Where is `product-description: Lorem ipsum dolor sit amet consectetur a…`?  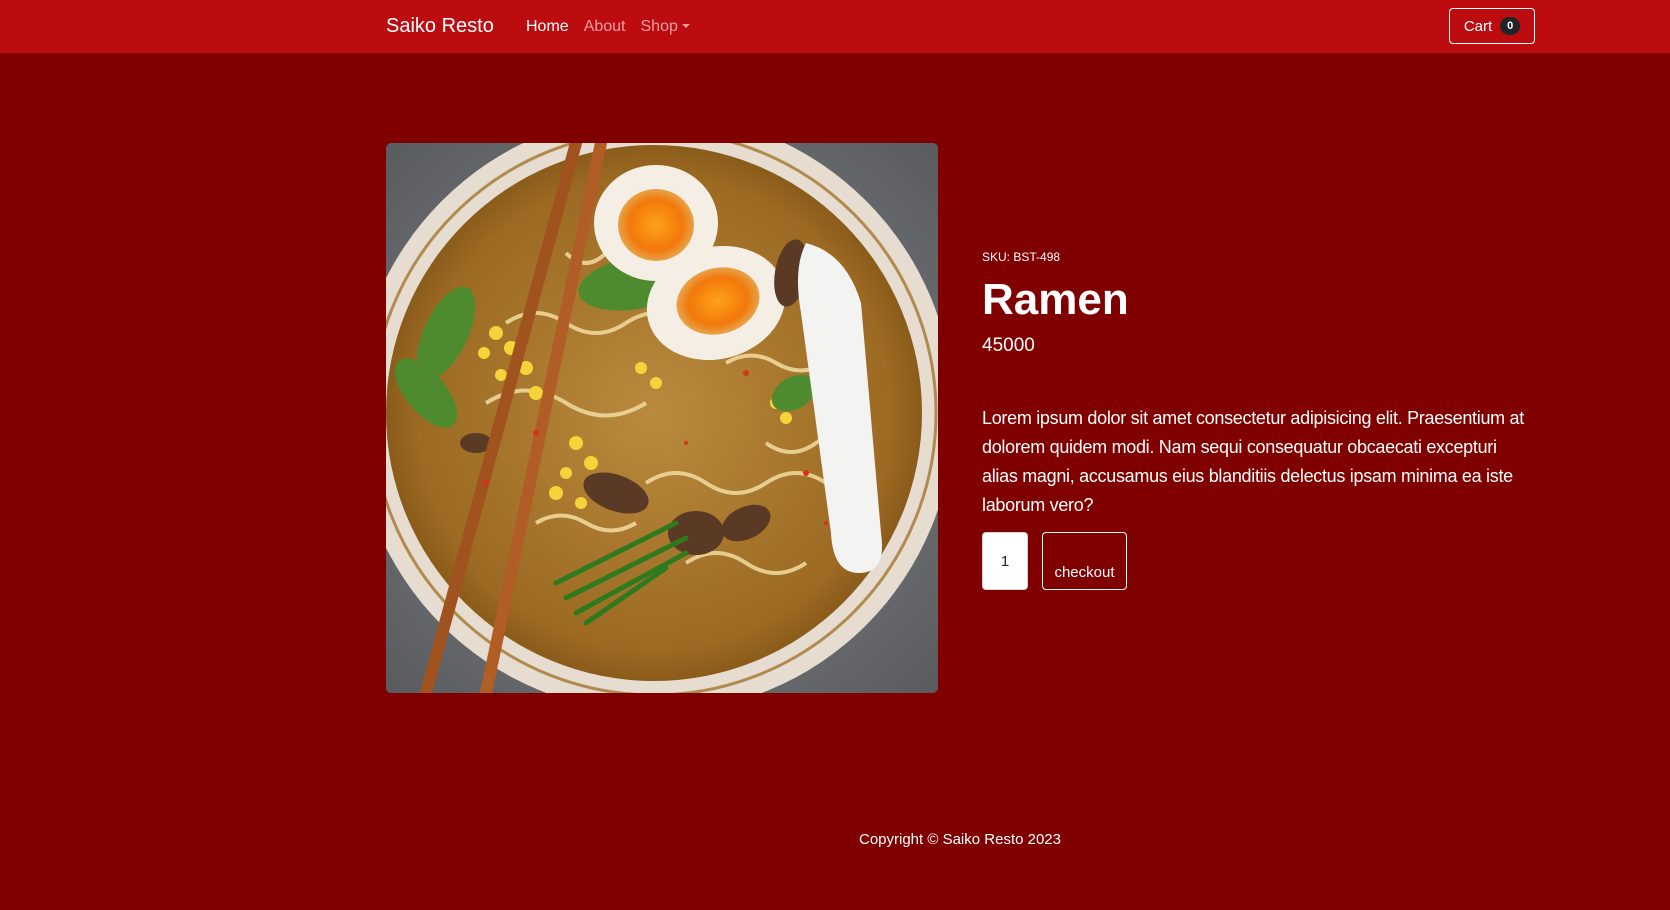 product-description: Lorem ipsum dolor sit amet consectetur a… is located at coordinates (1253, 461).